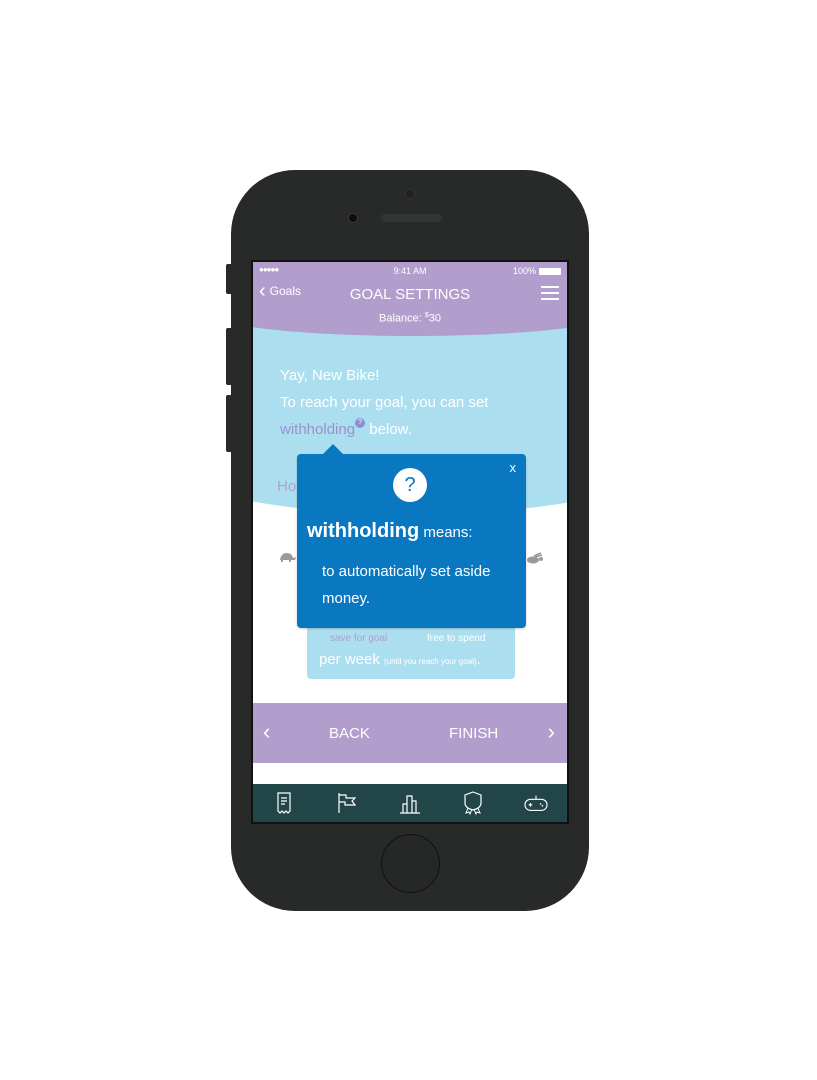 This screenshot has width=817, height=1080. I want to click on per-week-text: per week (until you reach your goal)., so click(400, 659).